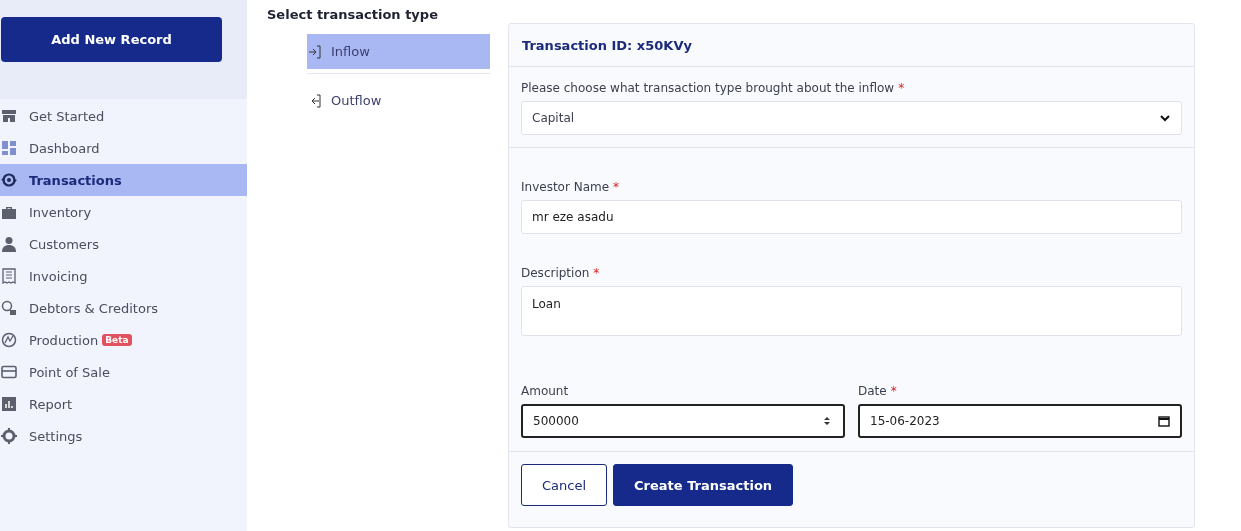 The image size is (1241, 531). What do you see at coordinates (9, 244) in the screenshot?
I see `person-icon` at bounding box center [9, 244].